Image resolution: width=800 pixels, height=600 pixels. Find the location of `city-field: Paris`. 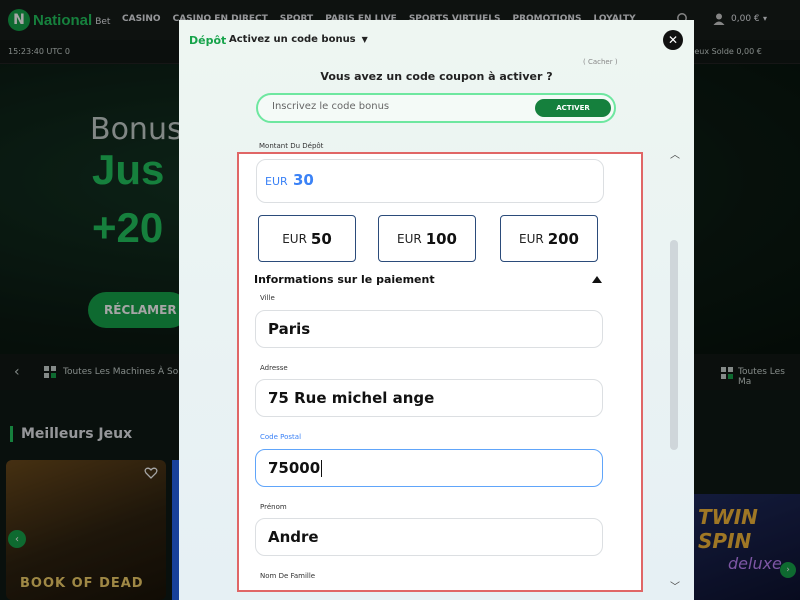

city-field: Paris is located at coordinates (429, 329).